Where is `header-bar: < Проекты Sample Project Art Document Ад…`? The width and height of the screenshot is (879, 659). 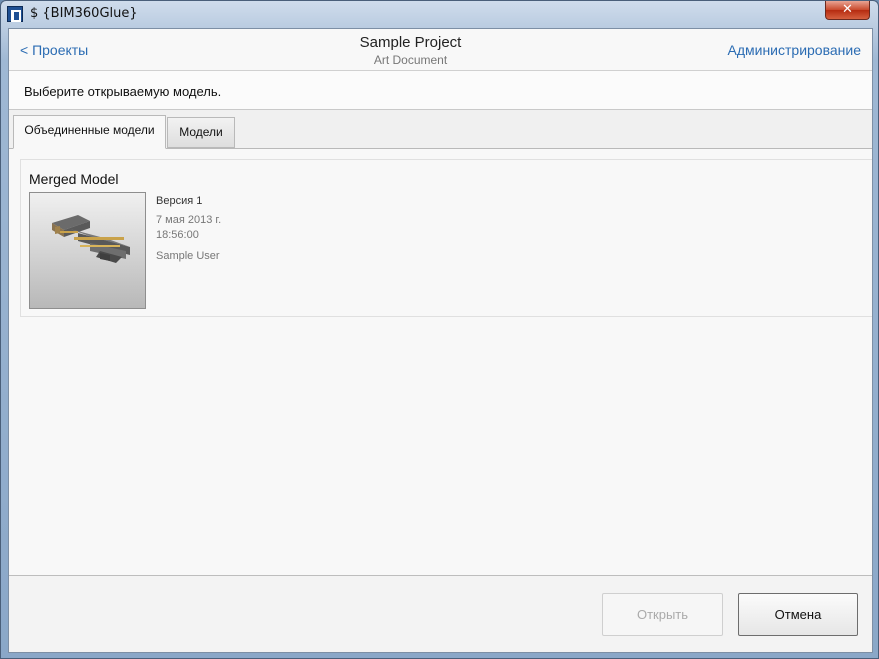
header-bar: < Проекты Sample Project Art Document Ад… is located at coordinates (440, 50).